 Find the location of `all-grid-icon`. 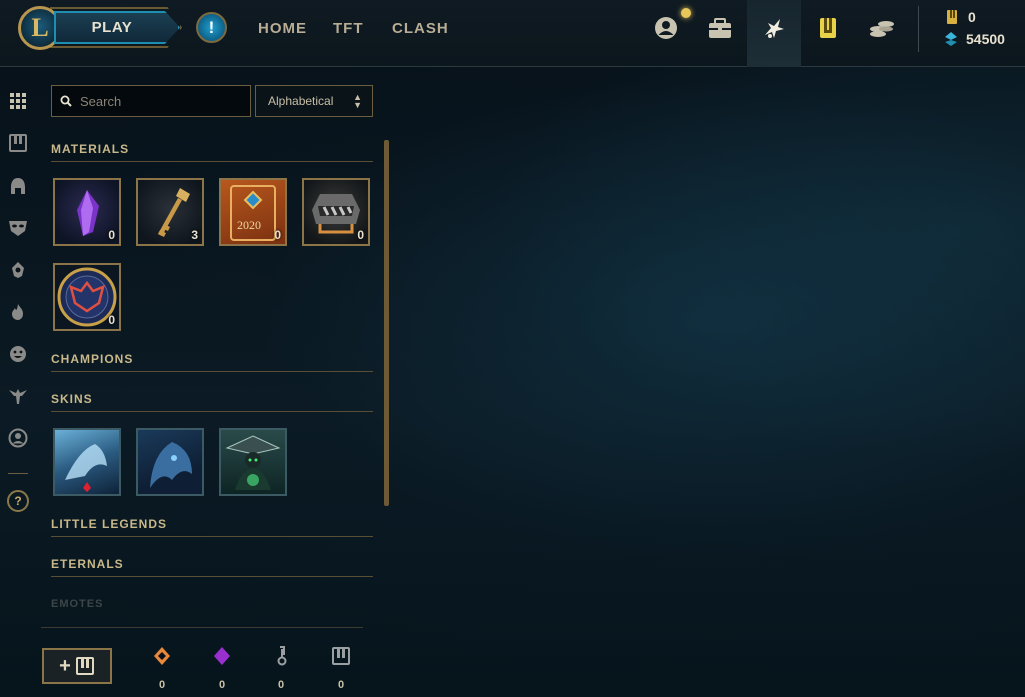

all-grid-icon is located at coordinates (18, 101).